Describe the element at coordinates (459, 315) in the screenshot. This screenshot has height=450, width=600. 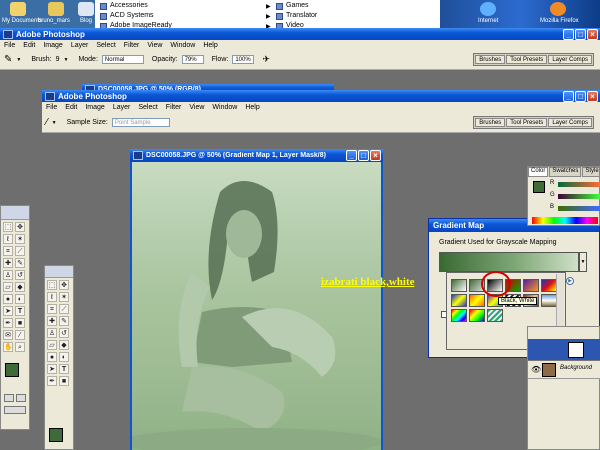
I see `gradient-swatch-spectrum` at that location.